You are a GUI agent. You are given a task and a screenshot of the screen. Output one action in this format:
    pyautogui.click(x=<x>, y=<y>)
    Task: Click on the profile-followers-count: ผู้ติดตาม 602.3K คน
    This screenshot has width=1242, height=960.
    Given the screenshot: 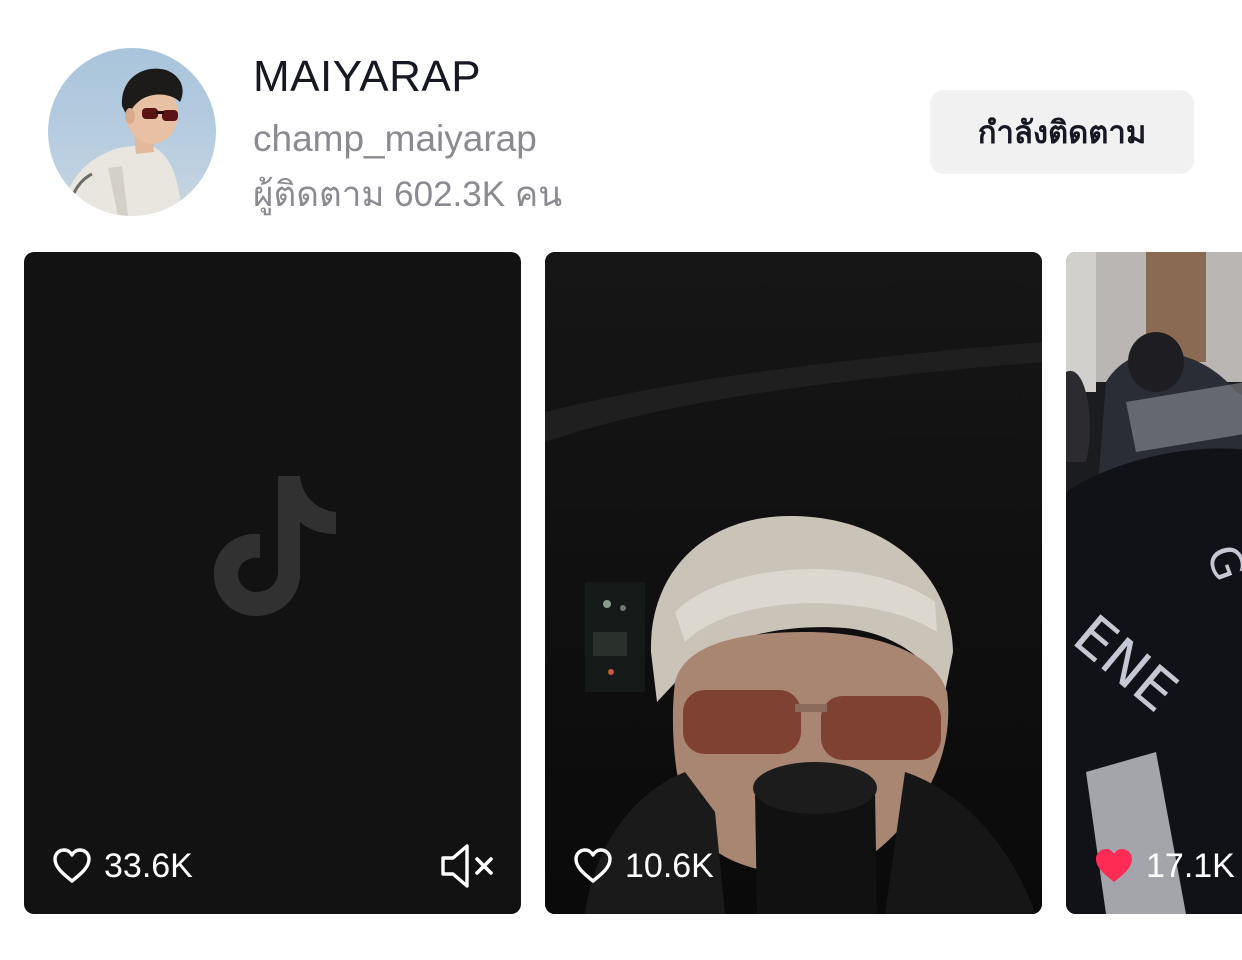 What is the action you would take?
    pyautogui.click(x=408, y=194)
    